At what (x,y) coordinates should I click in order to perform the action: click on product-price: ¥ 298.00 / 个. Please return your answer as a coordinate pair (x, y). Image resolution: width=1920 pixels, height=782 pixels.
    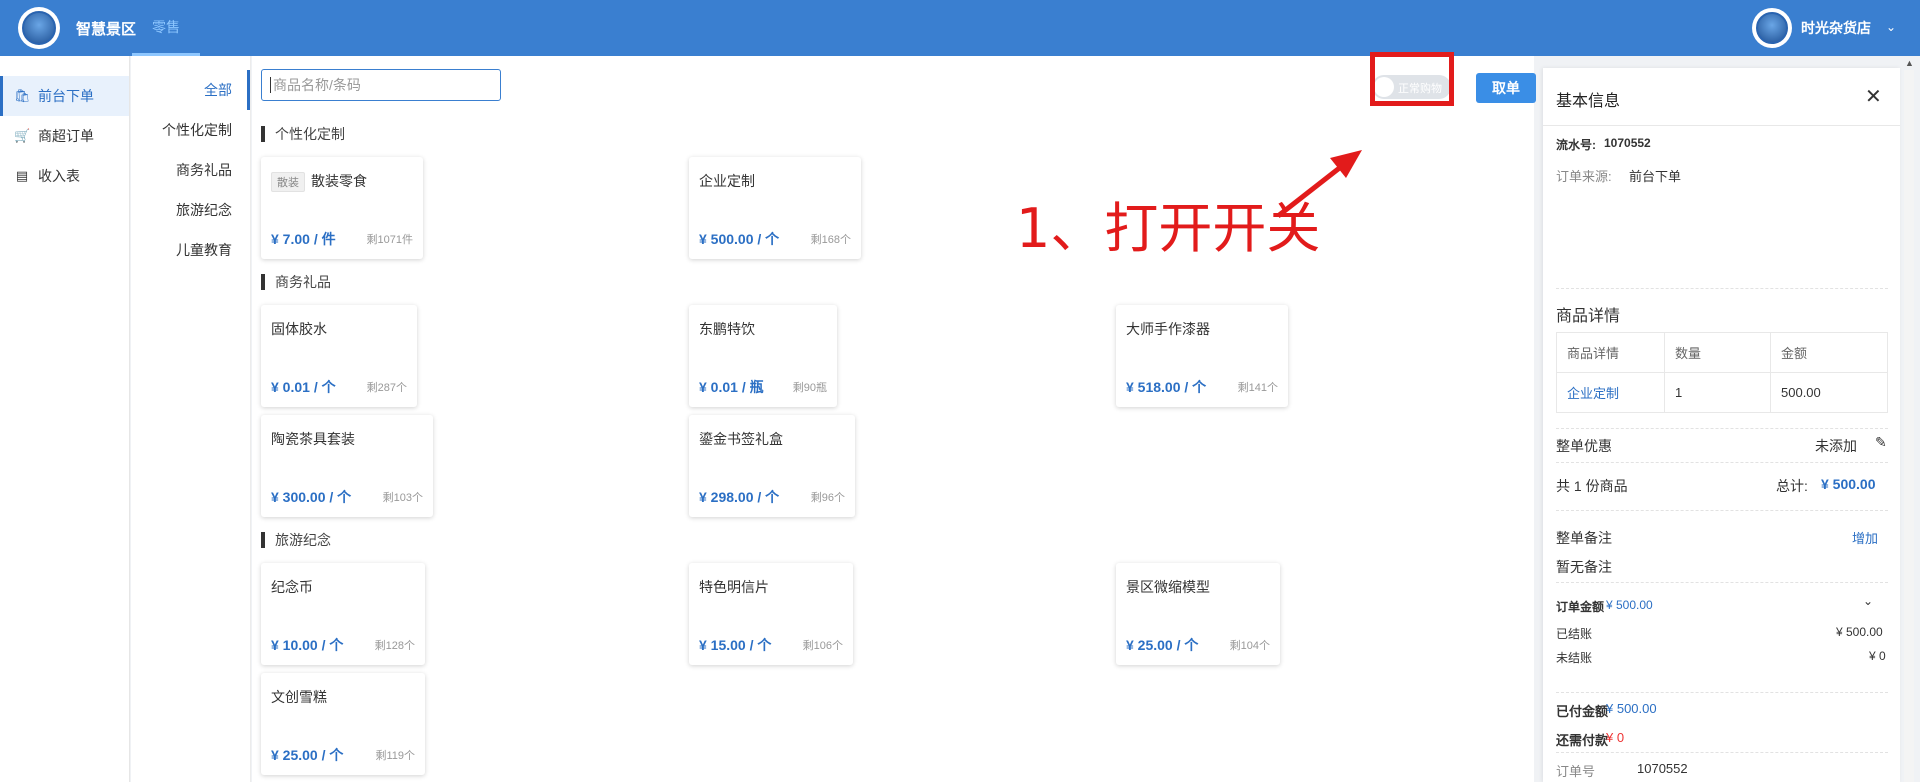
    Looking at the image, I should click on (739, 497).